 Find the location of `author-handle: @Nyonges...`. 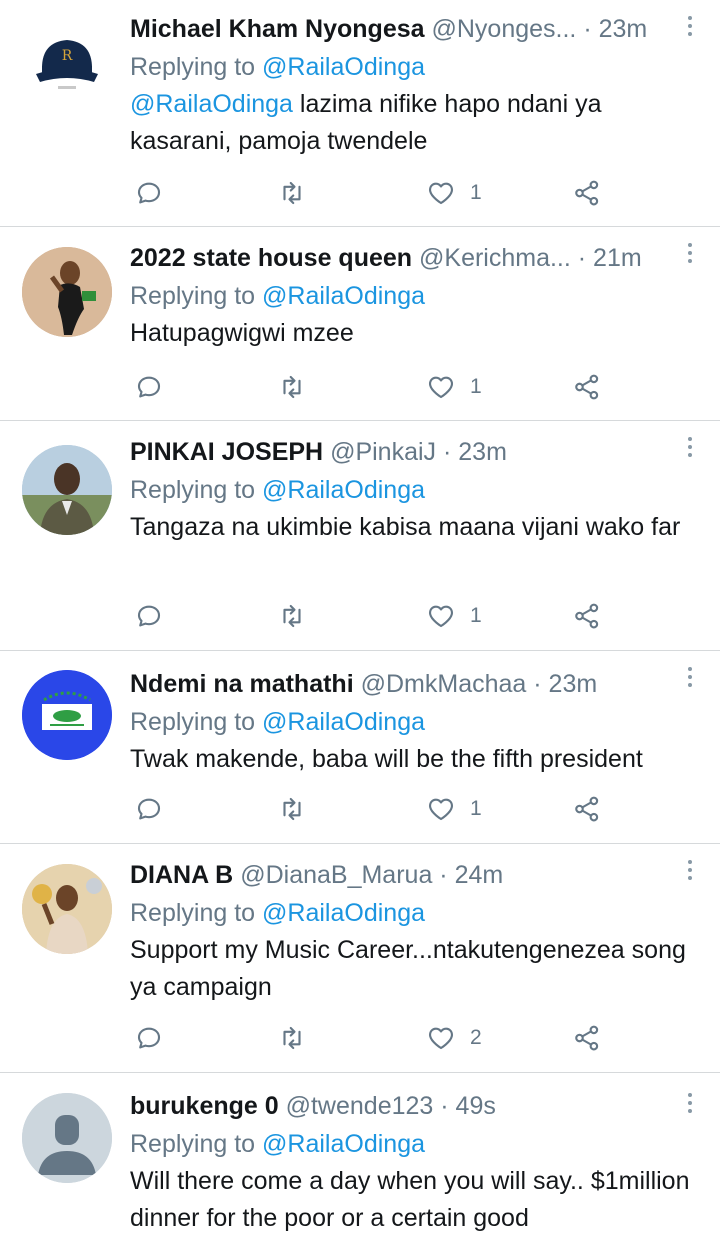

author-handle: @Nyonges... is located at coordinates (503, 29).